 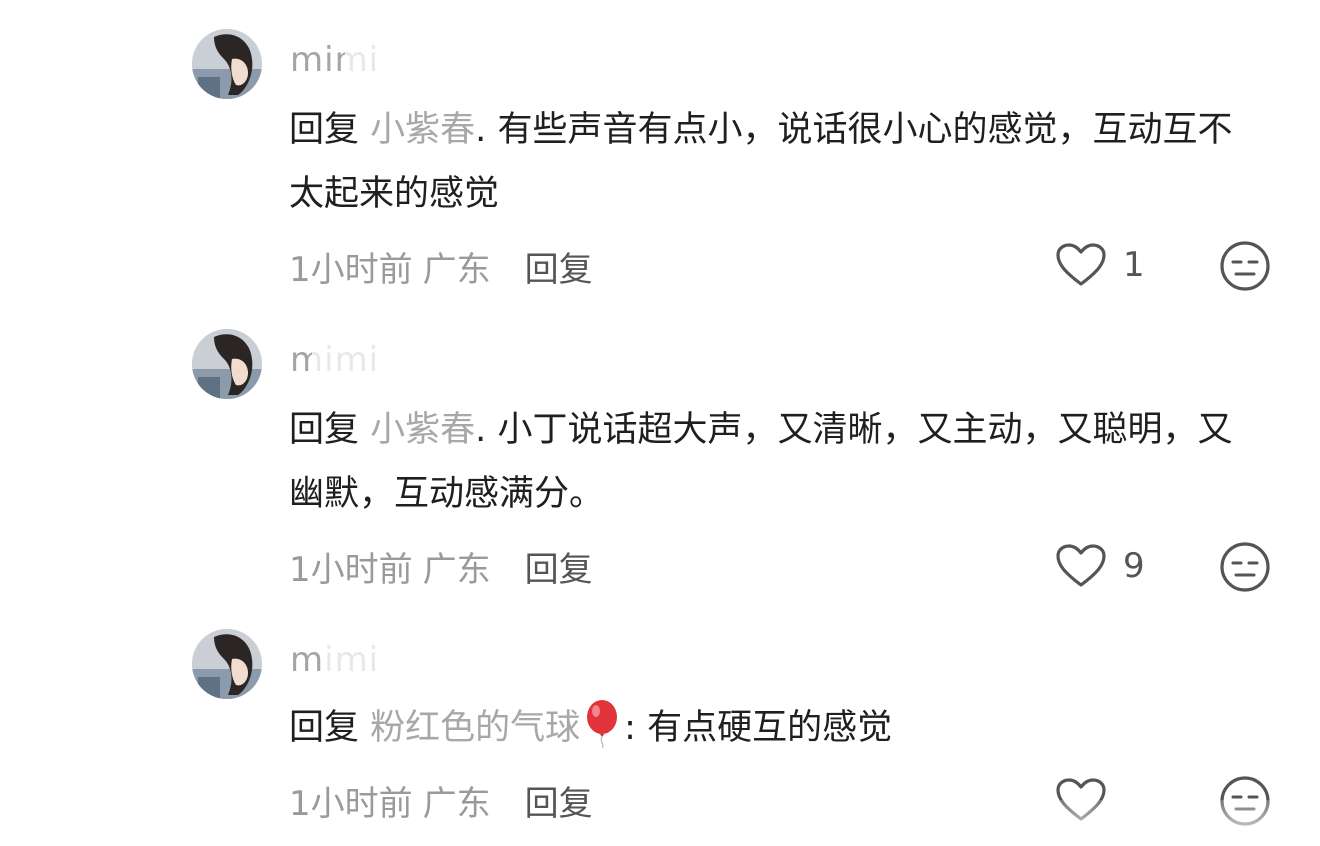 I want to click on bottom-fade, so click(x=1185, y=823).